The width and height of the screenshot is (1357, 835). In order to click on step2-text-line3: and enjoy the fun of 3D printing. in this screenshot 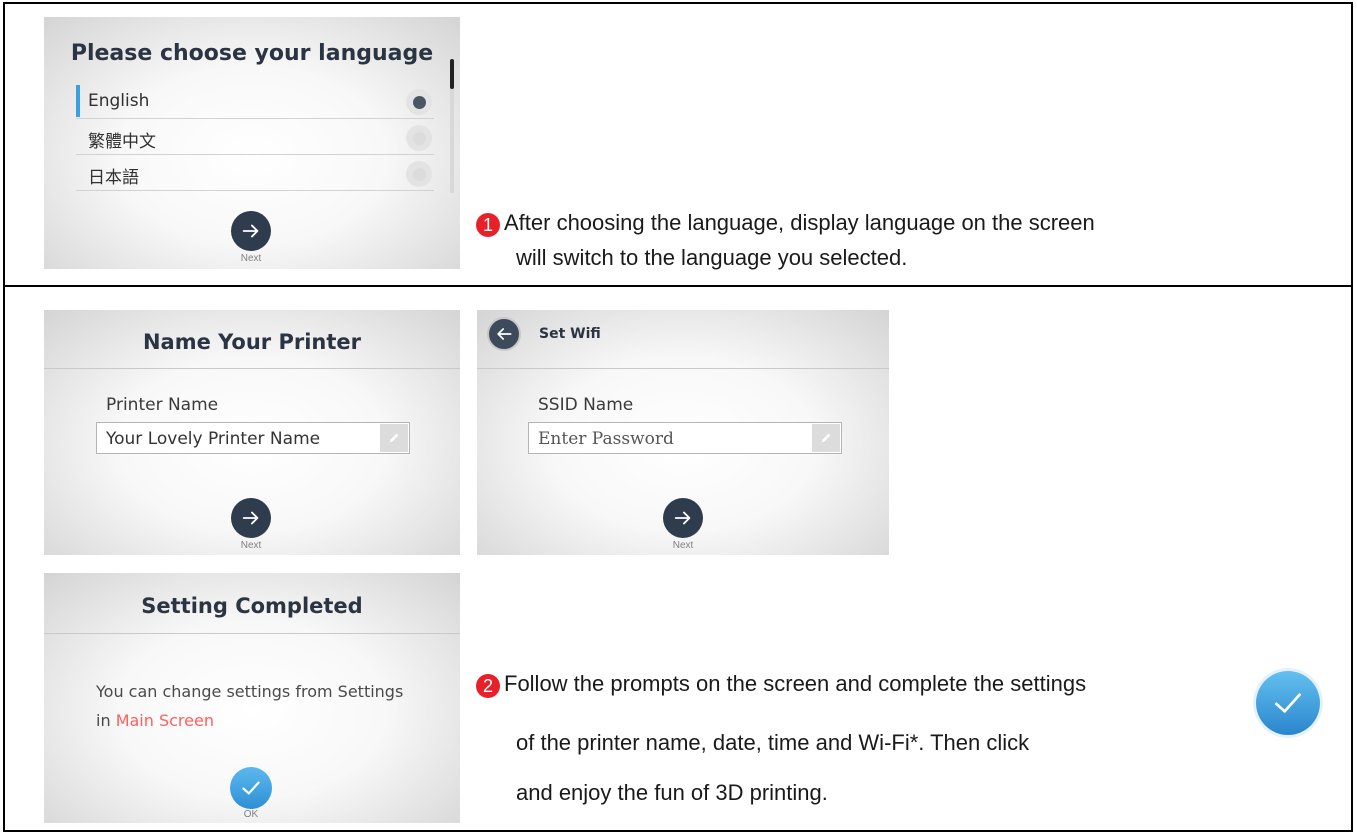, I will do `click(672, 792)`.